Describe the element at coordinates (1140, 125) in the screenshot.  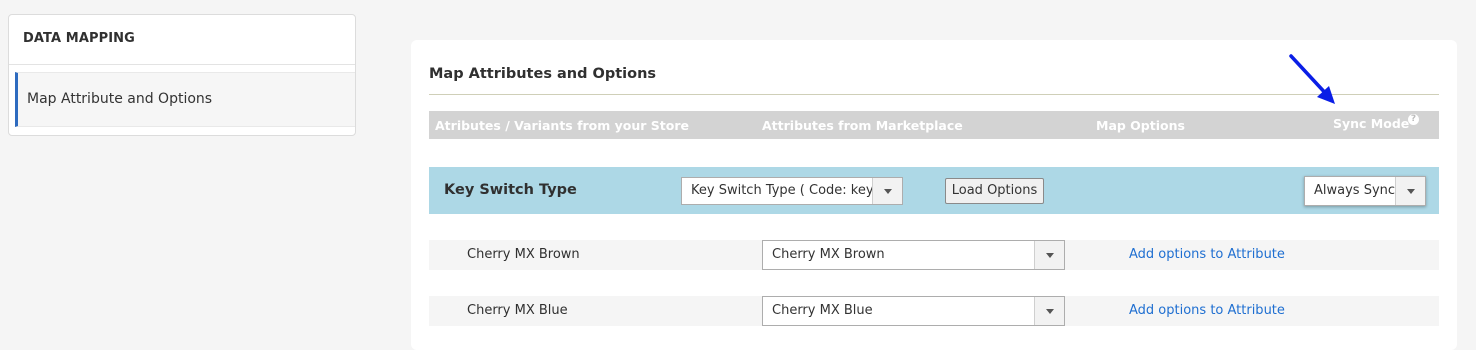
I see `header-map-options: Map Options` at that location.